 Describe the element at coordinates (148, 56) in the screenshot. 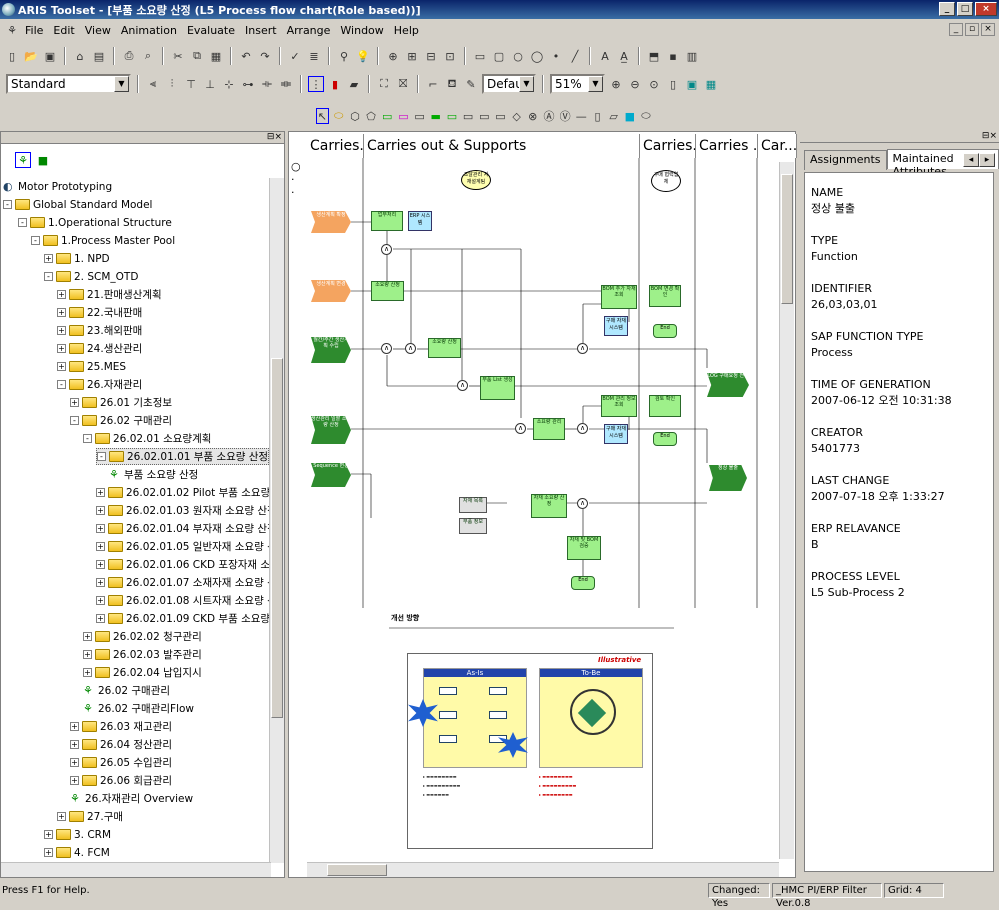

I see `print-preview-icon: ⌕` at that location.